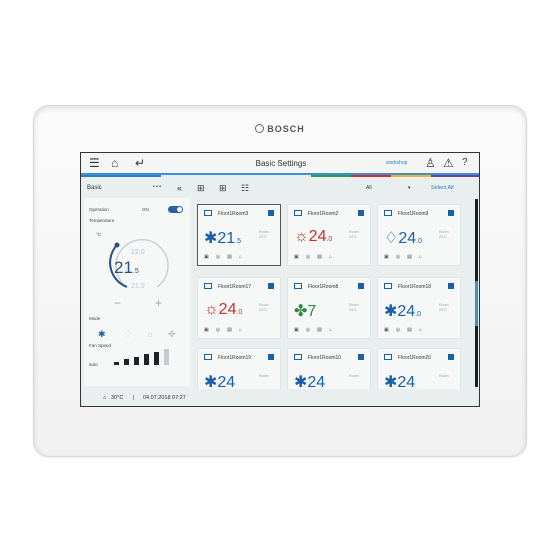  I want to click on room-temperature: ✱24.0, so click(403, 311).